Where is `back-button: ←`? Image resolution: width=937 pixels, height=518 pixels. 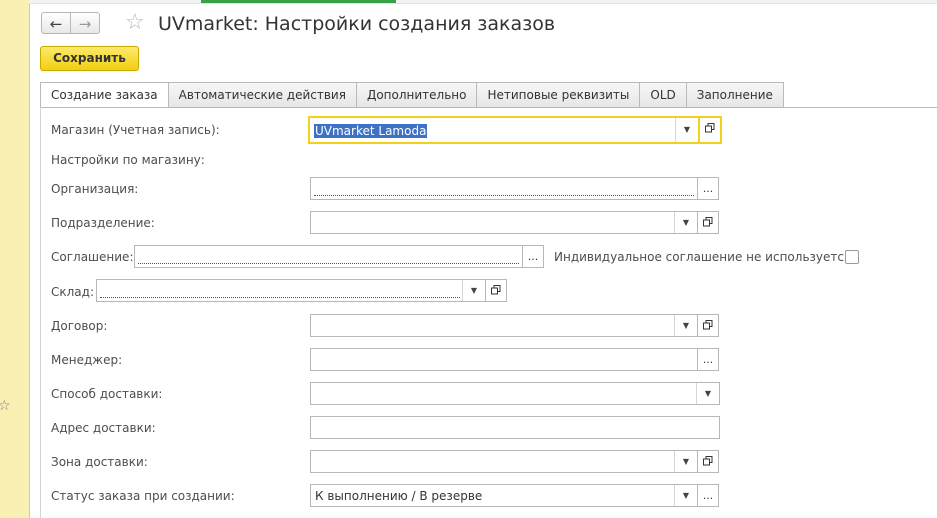
back-button: ← is located at coordinates (56, 23).